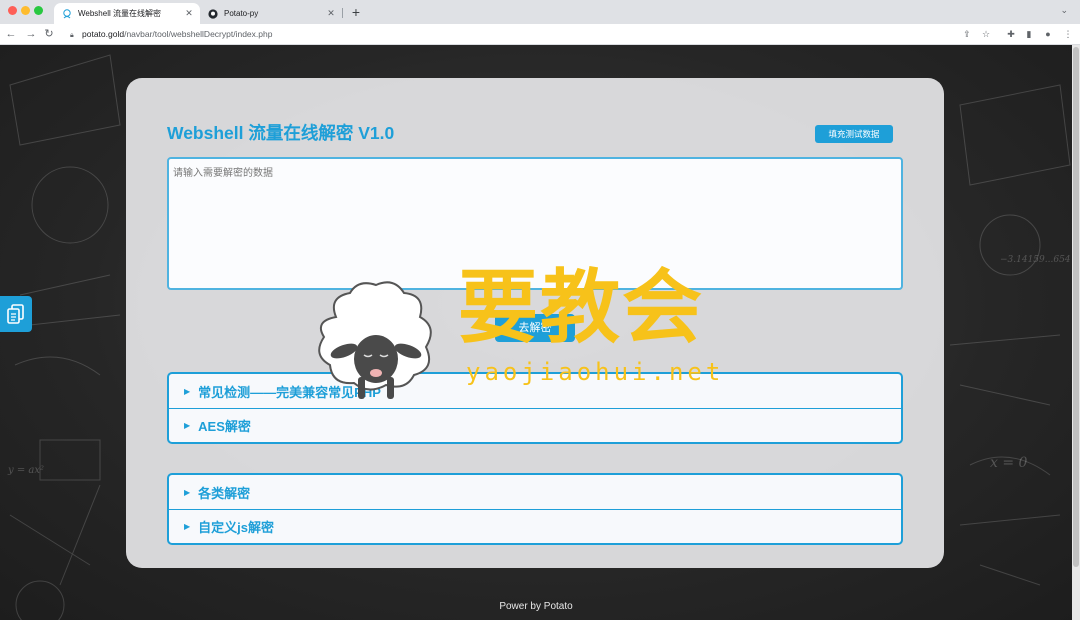 The width and height of the screenshot is (1080, 620). I want to click on back-arrow-icon: ←, so click(11, 34).